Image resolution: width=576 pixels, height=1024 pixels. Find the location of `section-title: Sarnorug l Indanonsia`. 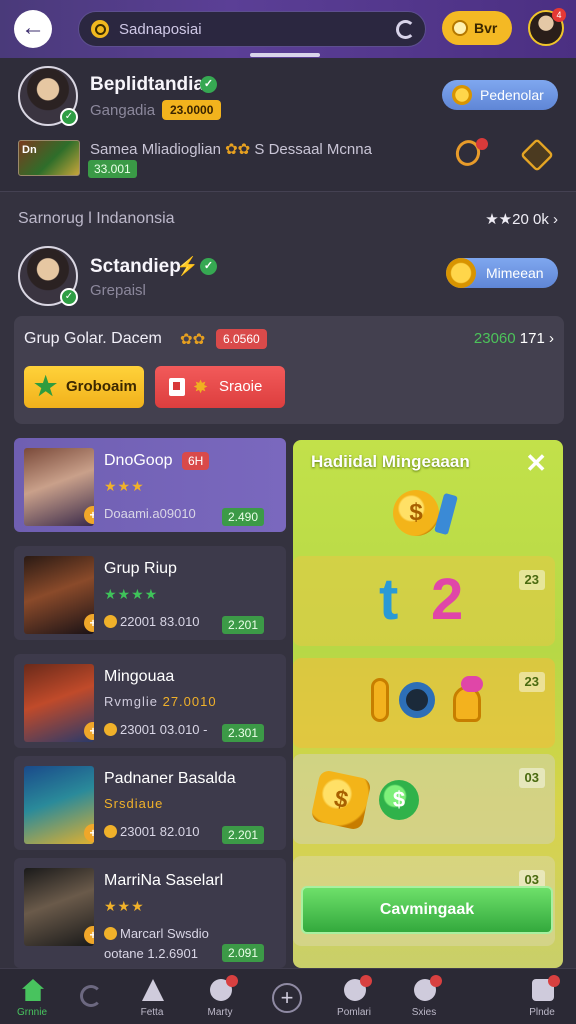

section-title: Sarnorug l Indanonsia is located at coordinates (96, 218).